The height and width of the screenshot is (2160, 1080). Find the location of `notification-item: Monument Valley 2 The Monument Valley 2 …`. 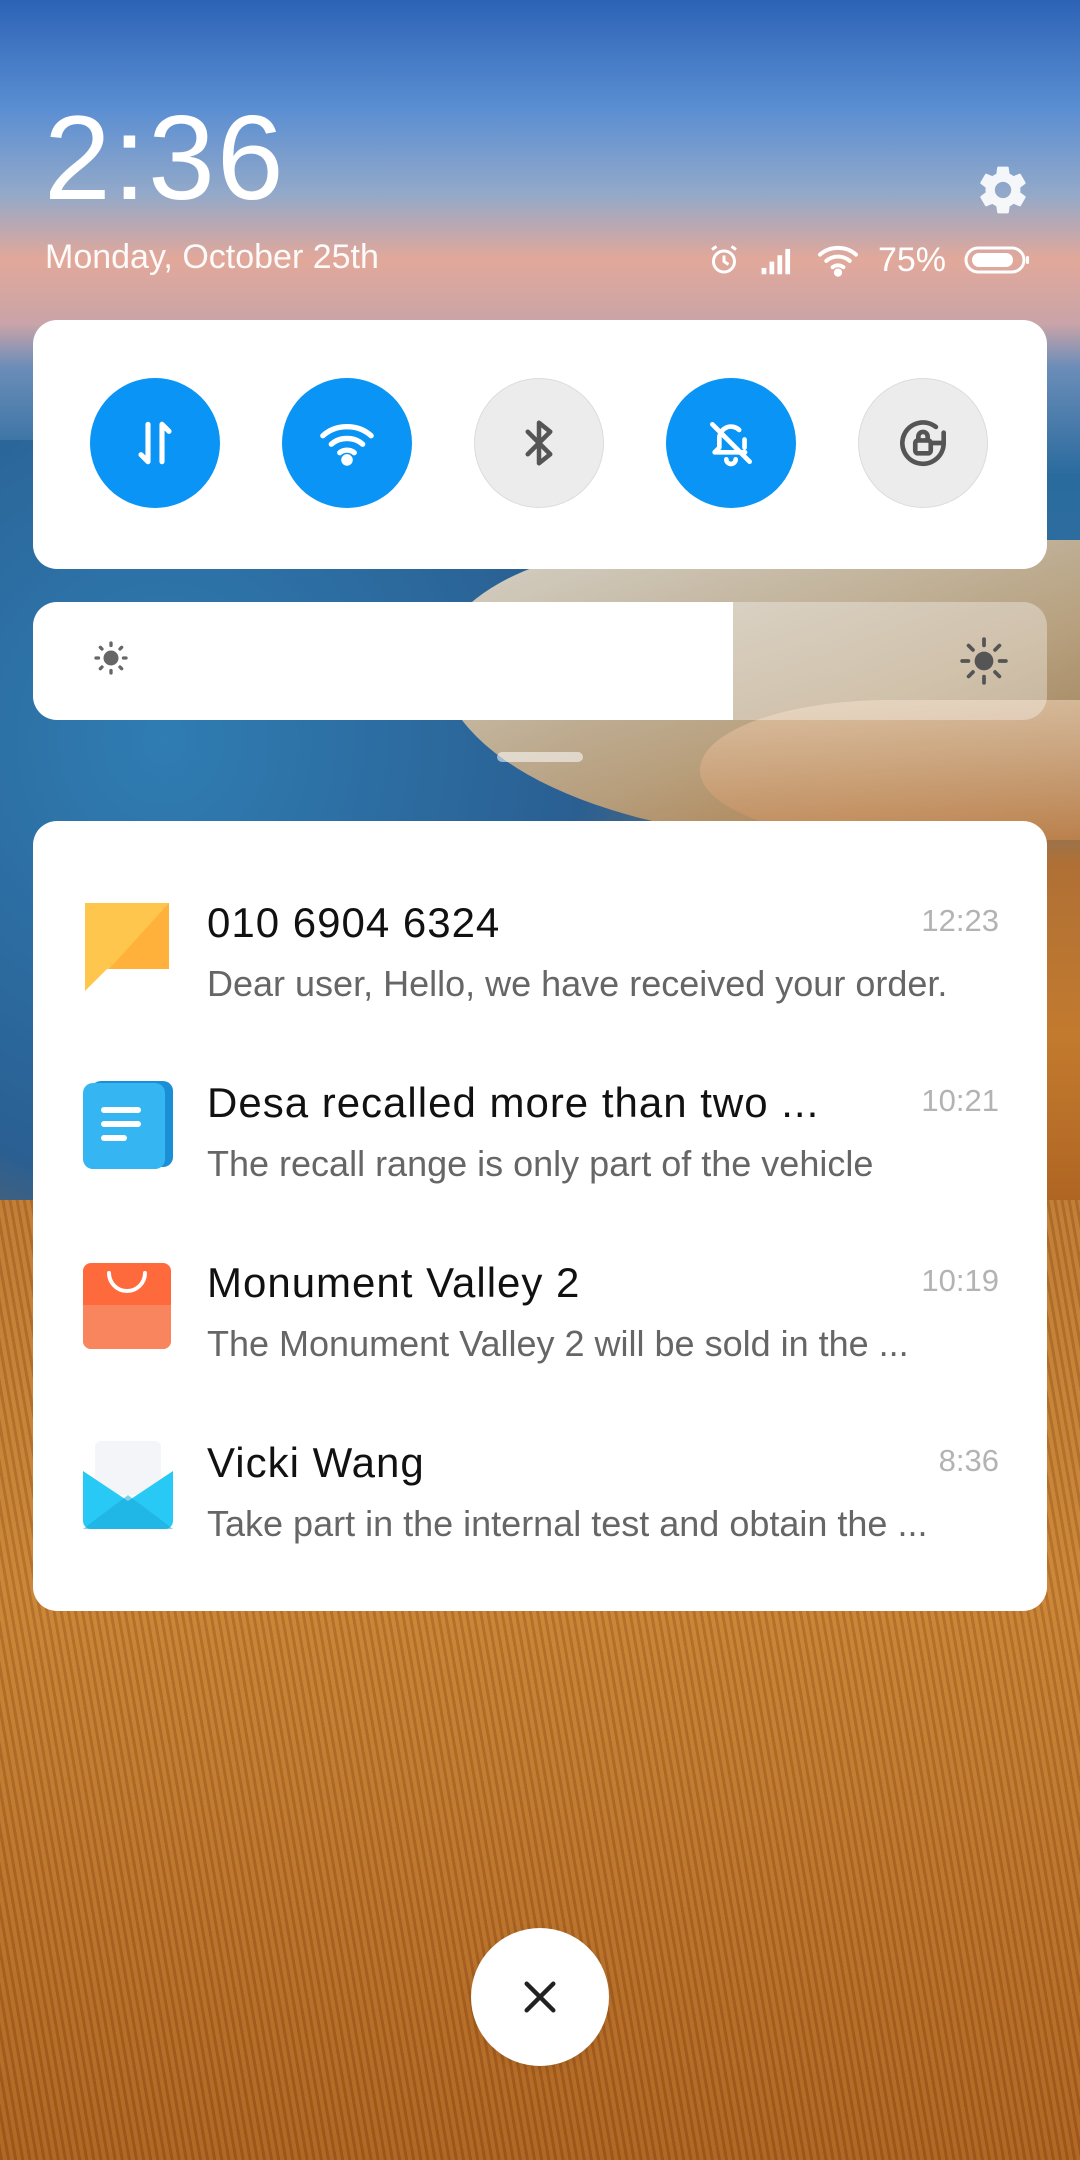

notification-item: Monument Valley 2 The Monument Valley 2 … is located at coordinates (540, 1296).